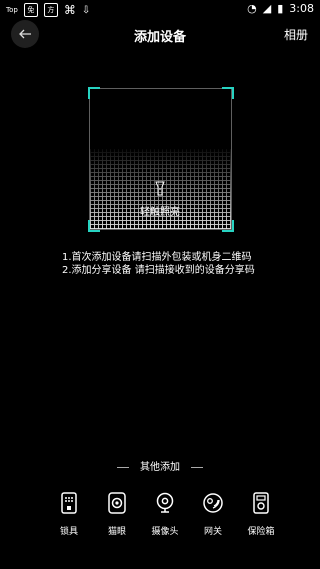  Describe the element at coordinates (12, 10) in the screenshot. I see `carrier-label: Top` at that location.